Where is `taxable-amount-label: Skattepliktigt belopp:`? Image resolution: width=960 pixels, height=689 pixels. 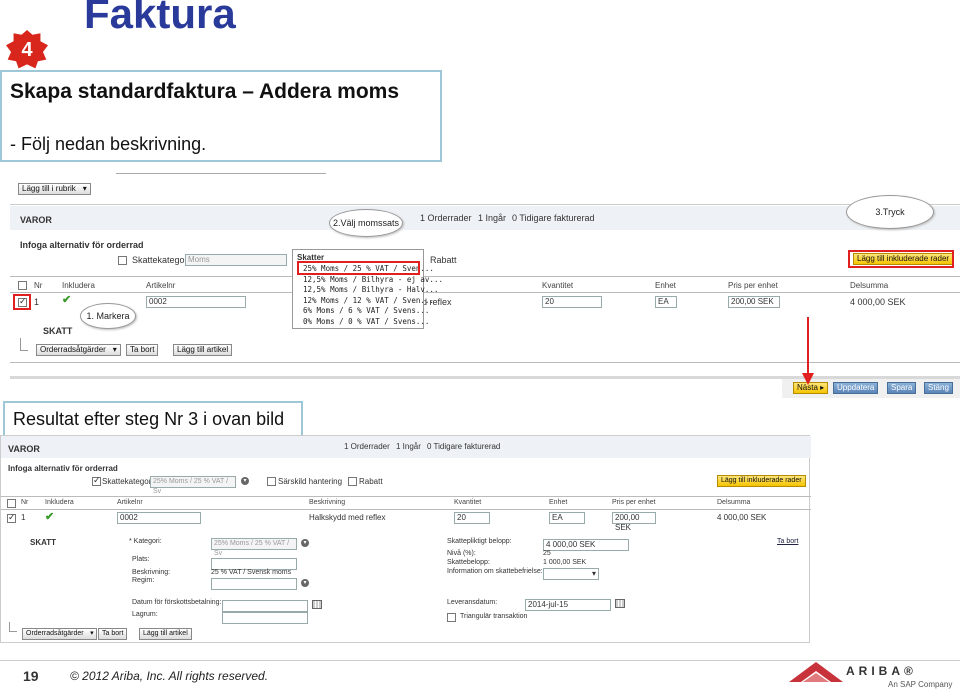
taxable-amount-label: Skattepliktigt belopp: is located at coordinates (479, 541).